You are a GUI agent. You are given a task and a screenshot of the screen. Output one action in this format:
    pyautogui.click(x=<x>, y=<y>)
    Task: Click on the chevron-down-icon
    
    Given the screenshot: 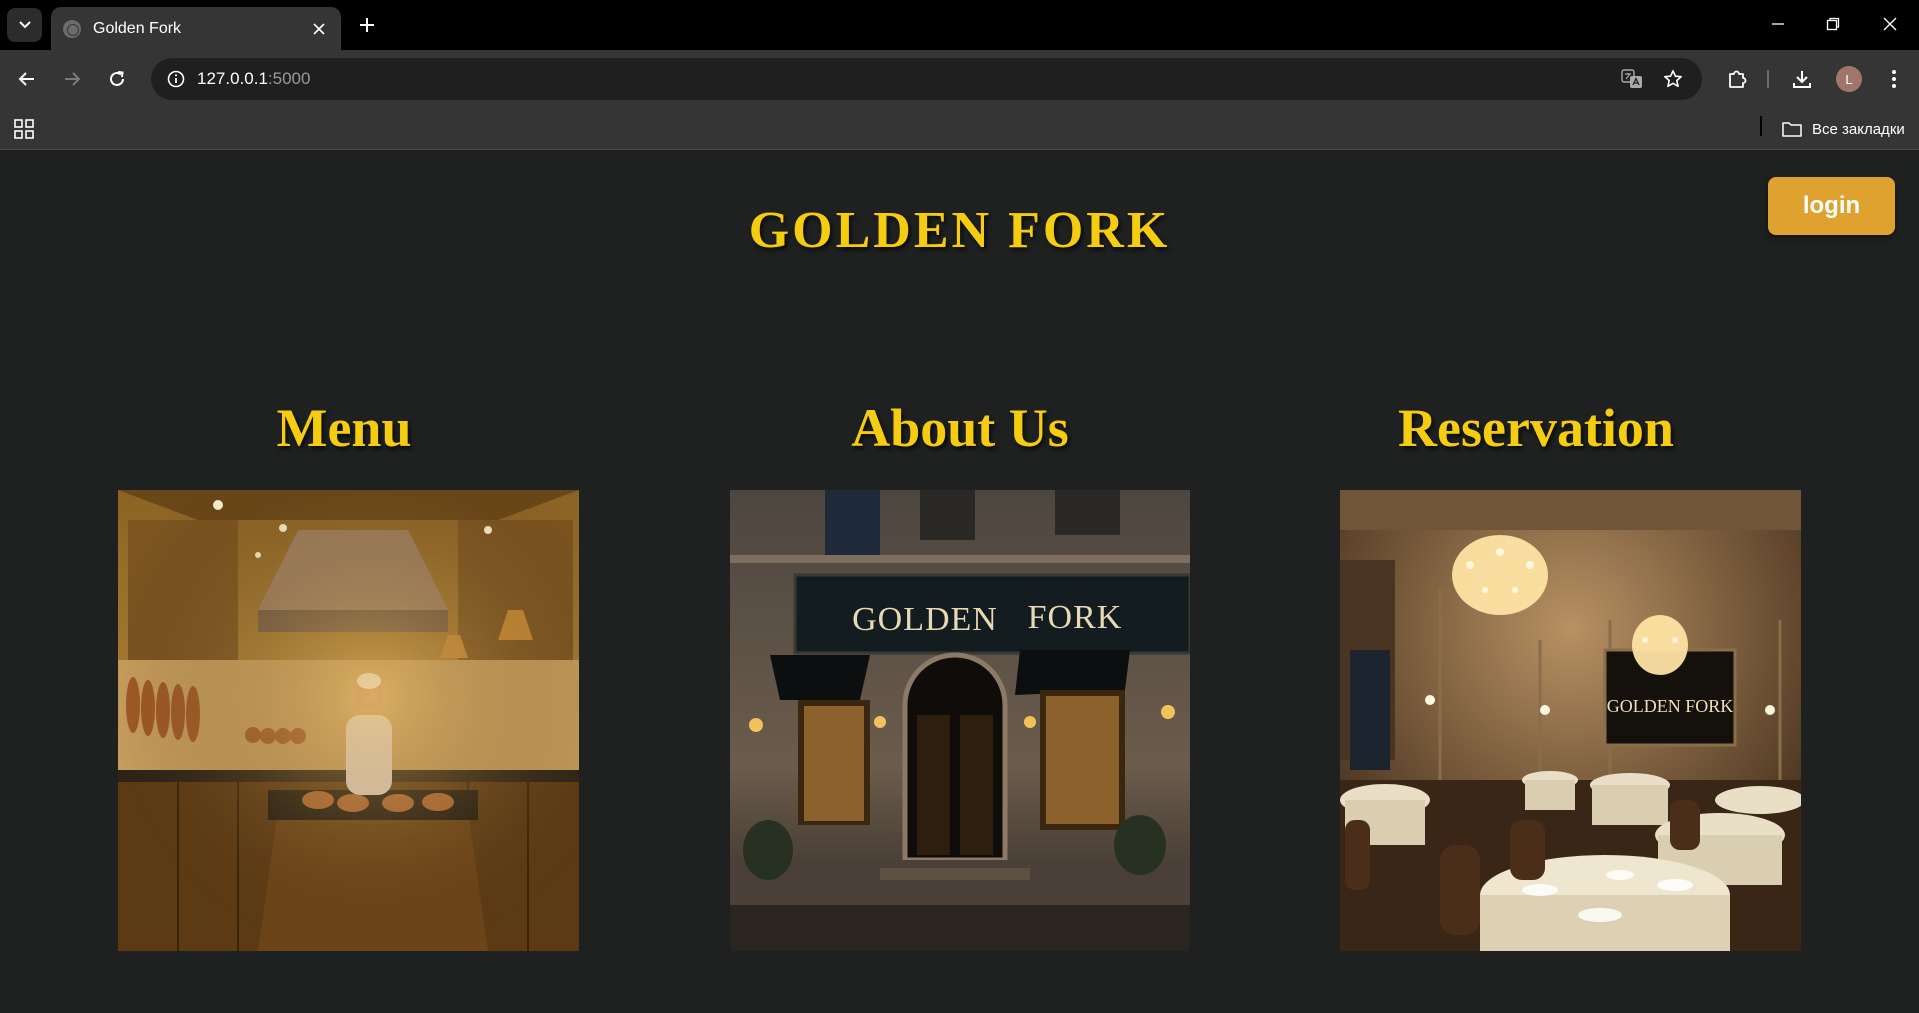 What is the action you would take?
    pyautogui.click(x=24, y=25)
    